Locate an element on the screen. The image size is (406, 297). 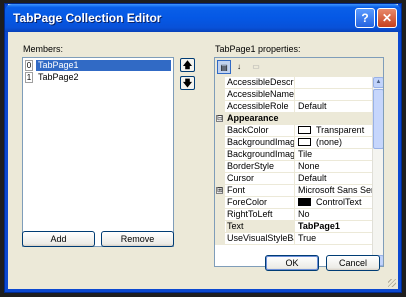
property-row: Cursor Default is located at coordinates (293, 179).